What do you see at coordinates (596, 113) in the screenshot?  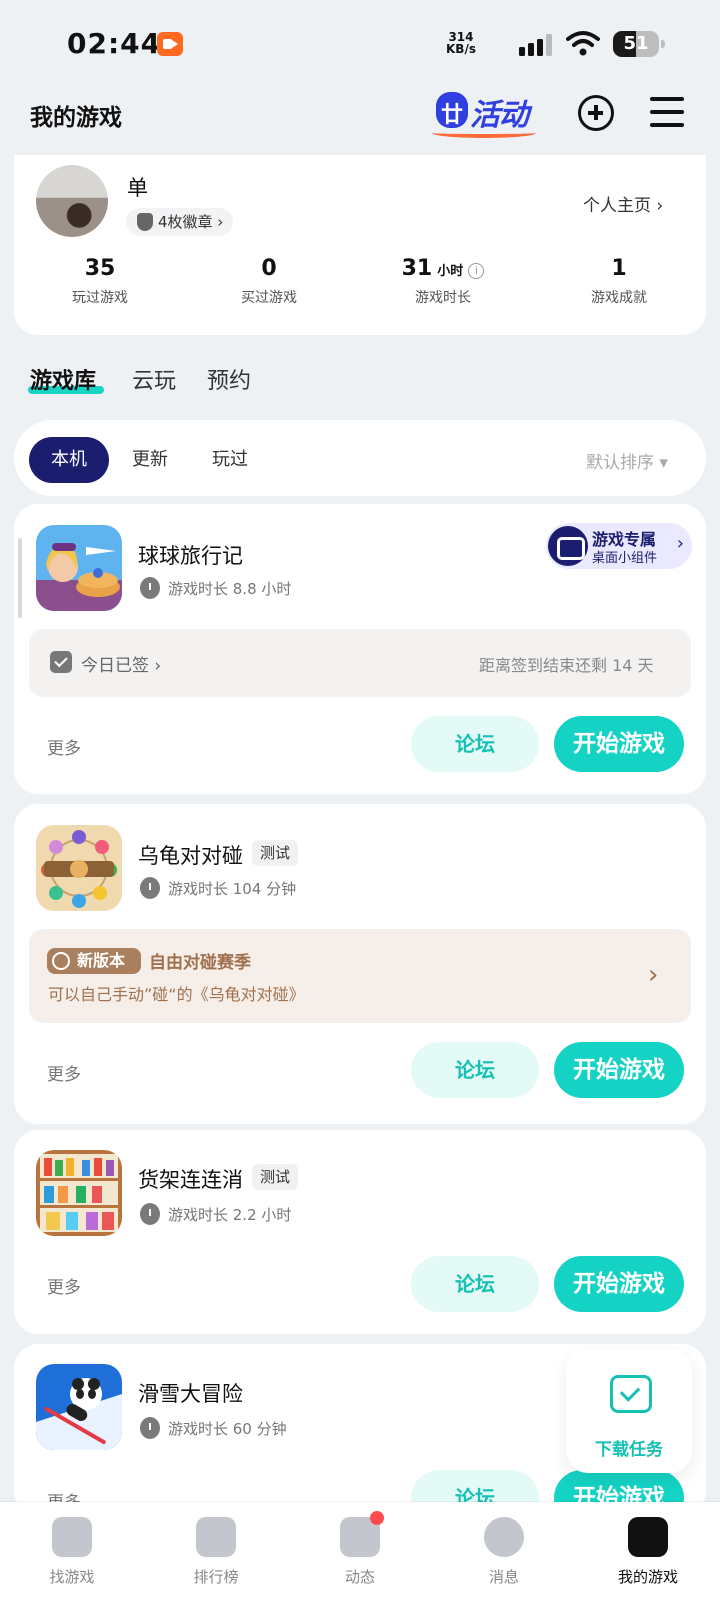 I see `add-icon` at bounding box center [596, 113].